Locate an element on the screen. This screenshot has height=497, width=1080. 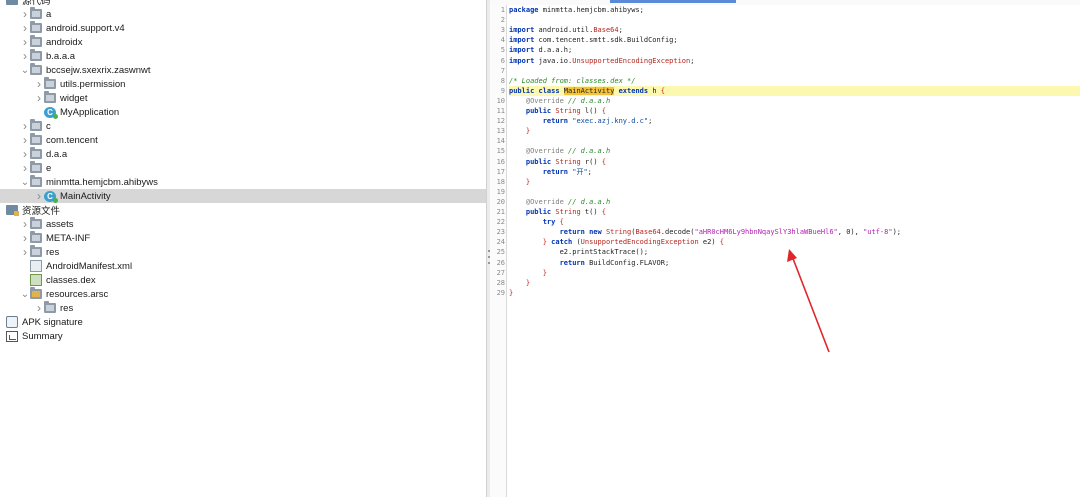
code-line: return BuildConfig.FLAVOR; is located at coordinates (794, 263).